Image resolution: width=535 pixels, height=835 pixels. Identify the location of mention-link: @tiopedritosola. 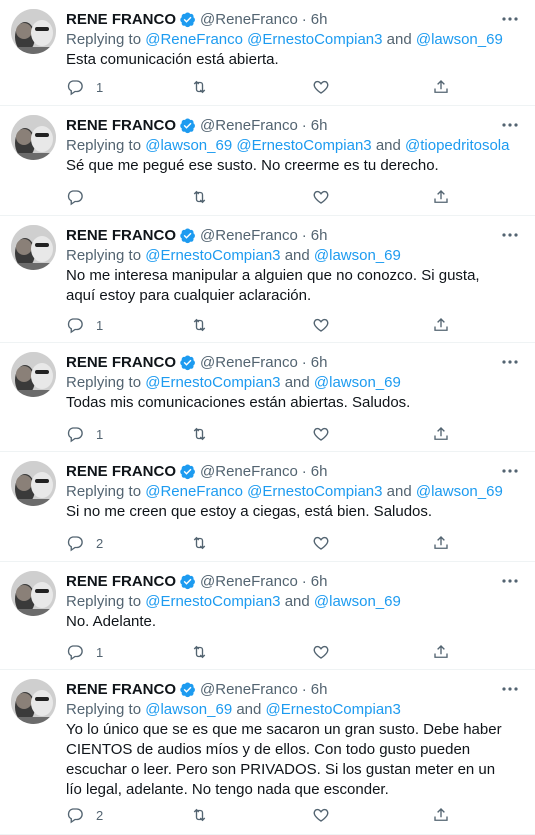
(457, 145).